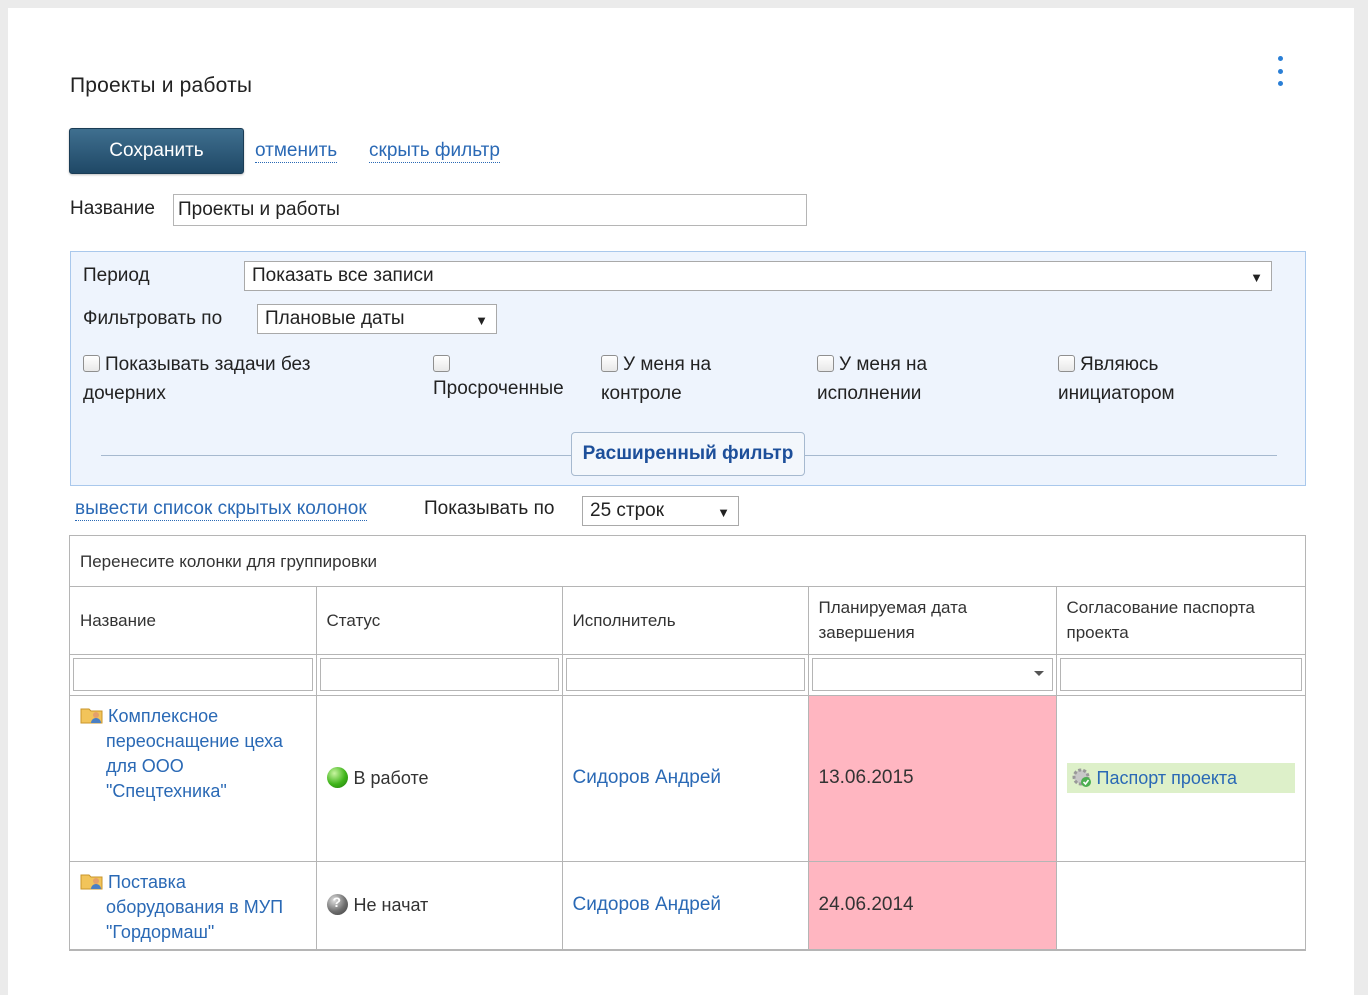 This screenshot has height=995, width=1368. What do you see at coordinates (193, 621) in the screenshot?
I see `column-header-name: Название` at bounding box center [193, 621].